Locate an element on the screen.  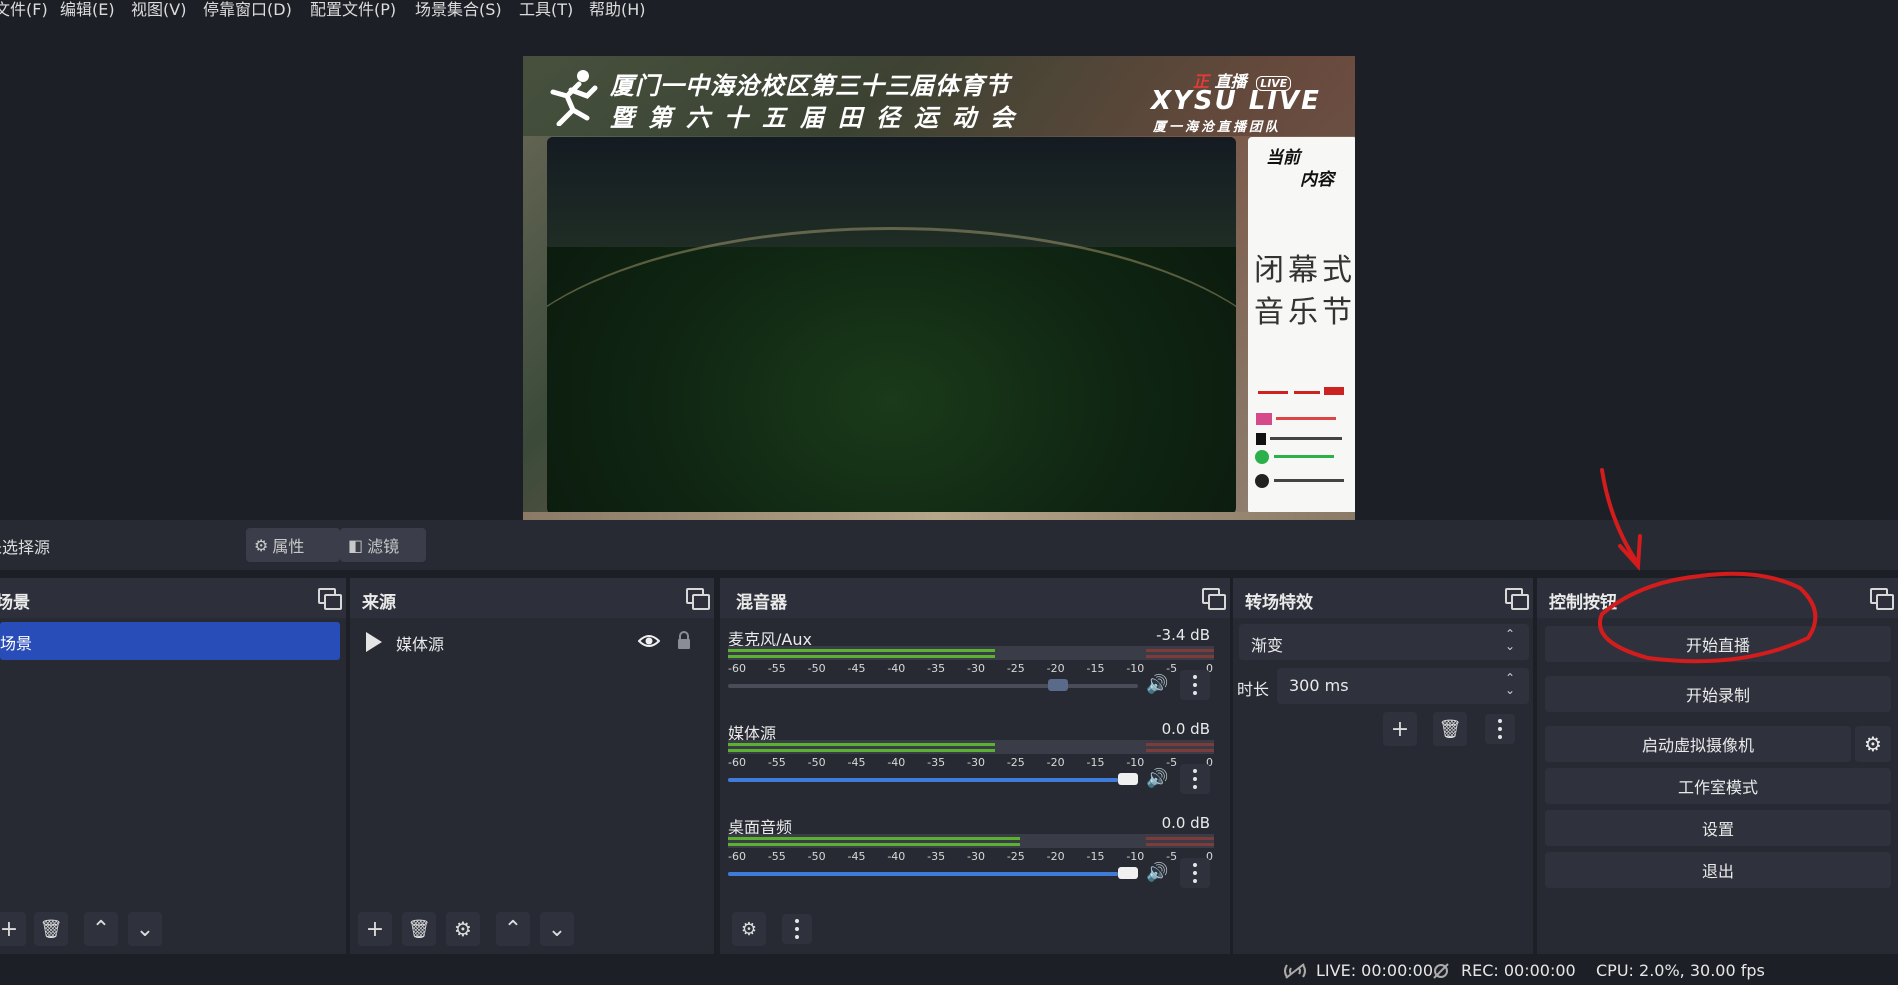
exit-label: 退出 is located at coordinates (1717, 871).